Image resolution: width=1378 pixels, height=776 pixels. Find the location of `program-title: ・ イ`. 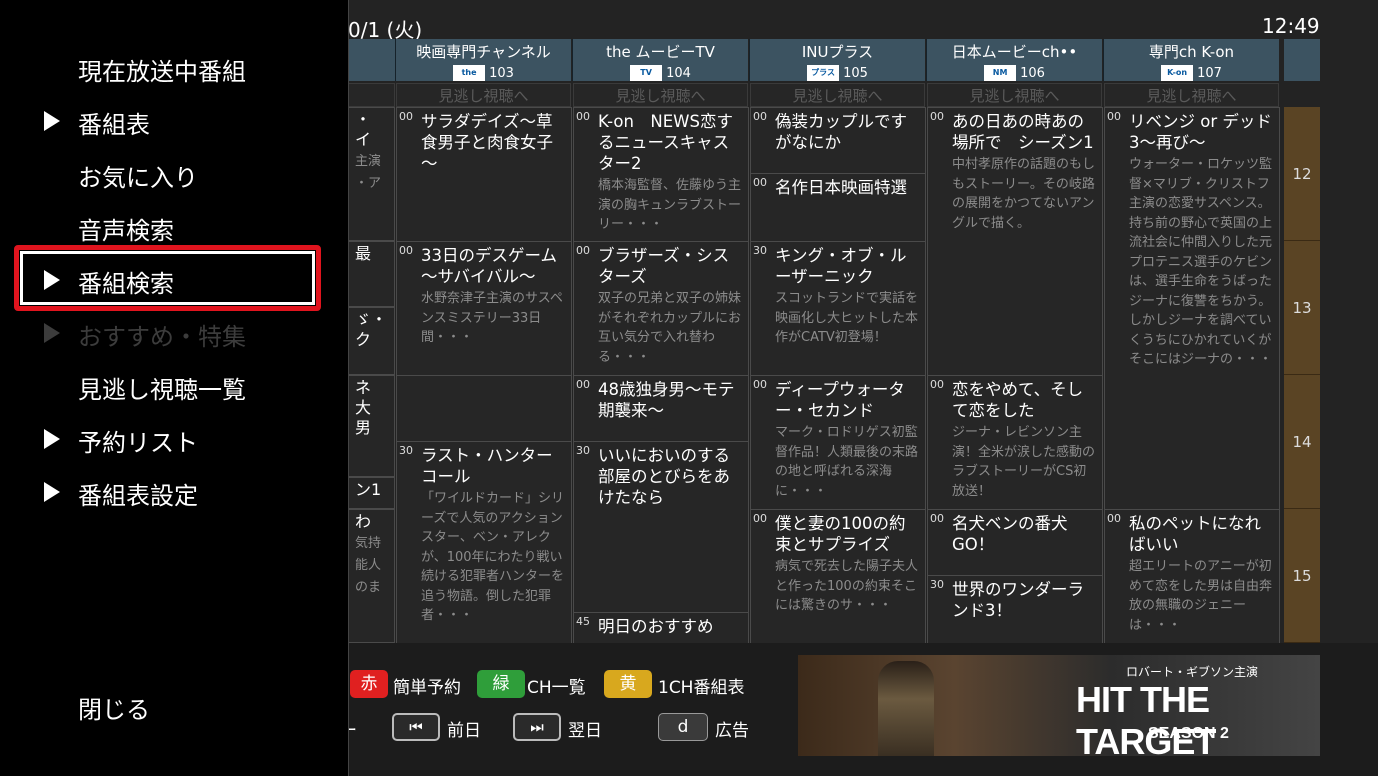

program-title: ・ イ is located at coordinates (363, 129).